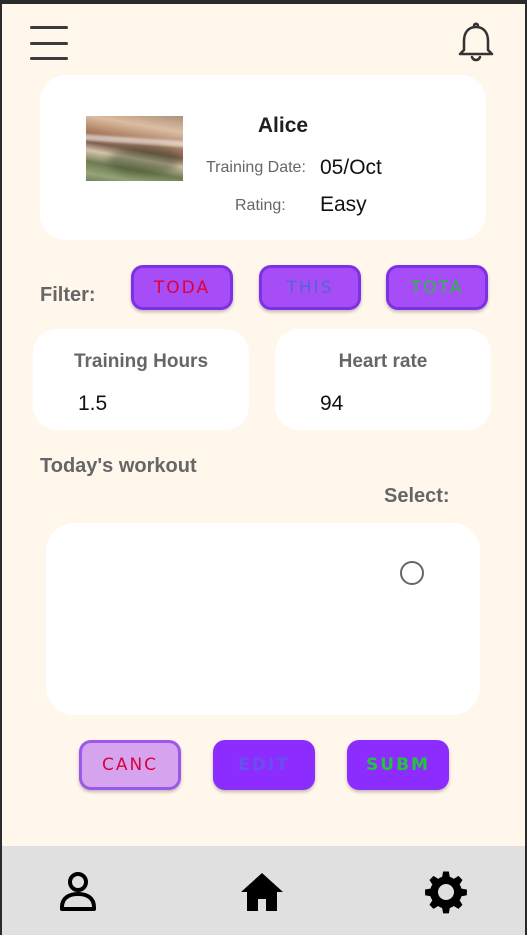  What do you see at coordinates (118, 466) in the screenshot?
I see `todays-workout-title: Today's workout` at bounding box center [118, 466].